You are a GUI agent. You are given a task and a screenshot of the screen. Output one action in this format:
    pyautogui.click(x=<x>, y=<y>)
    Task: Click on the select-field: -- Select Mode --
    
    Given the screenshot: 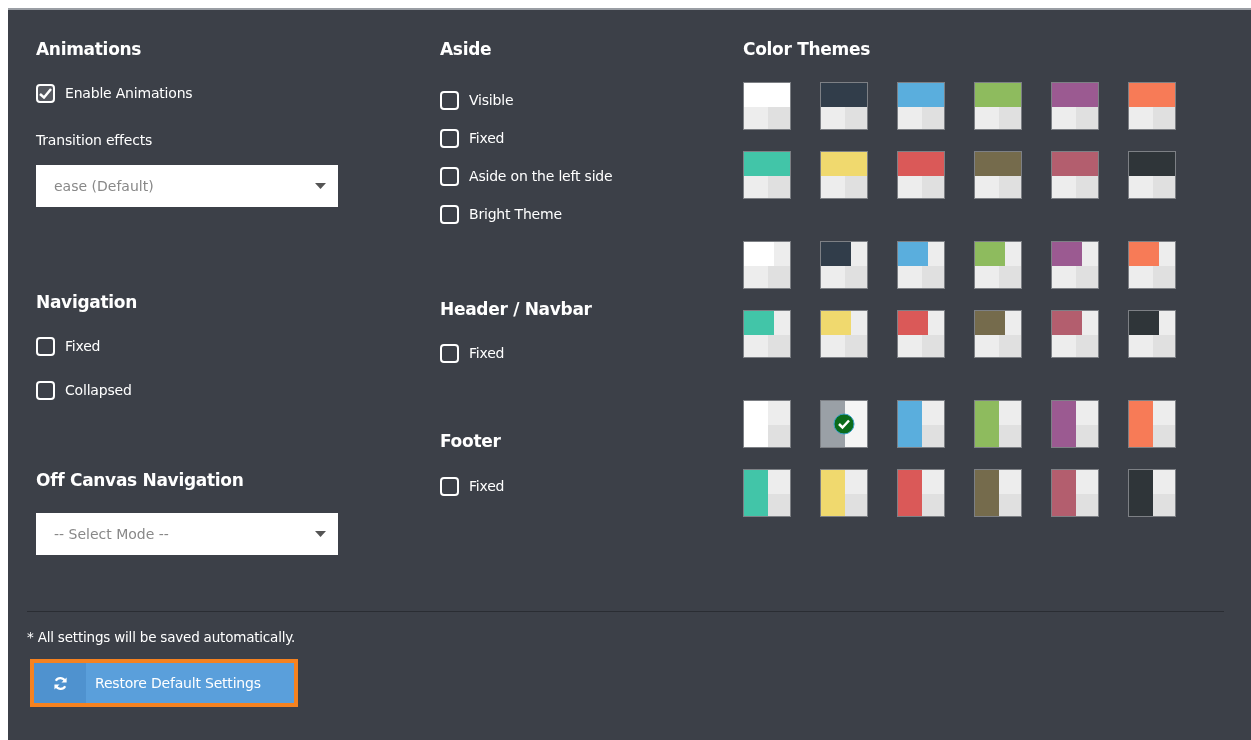 What is the action you would take?
    pyautogui.click(x=187, y=534)
    